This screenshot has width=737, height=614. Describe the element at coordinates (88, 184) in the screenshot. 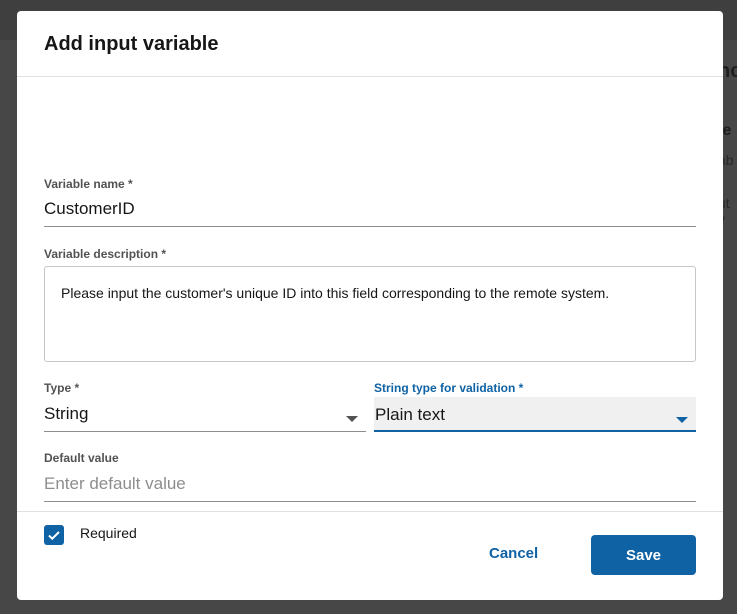

I see `variable-name-label: Variable name *` at that location.